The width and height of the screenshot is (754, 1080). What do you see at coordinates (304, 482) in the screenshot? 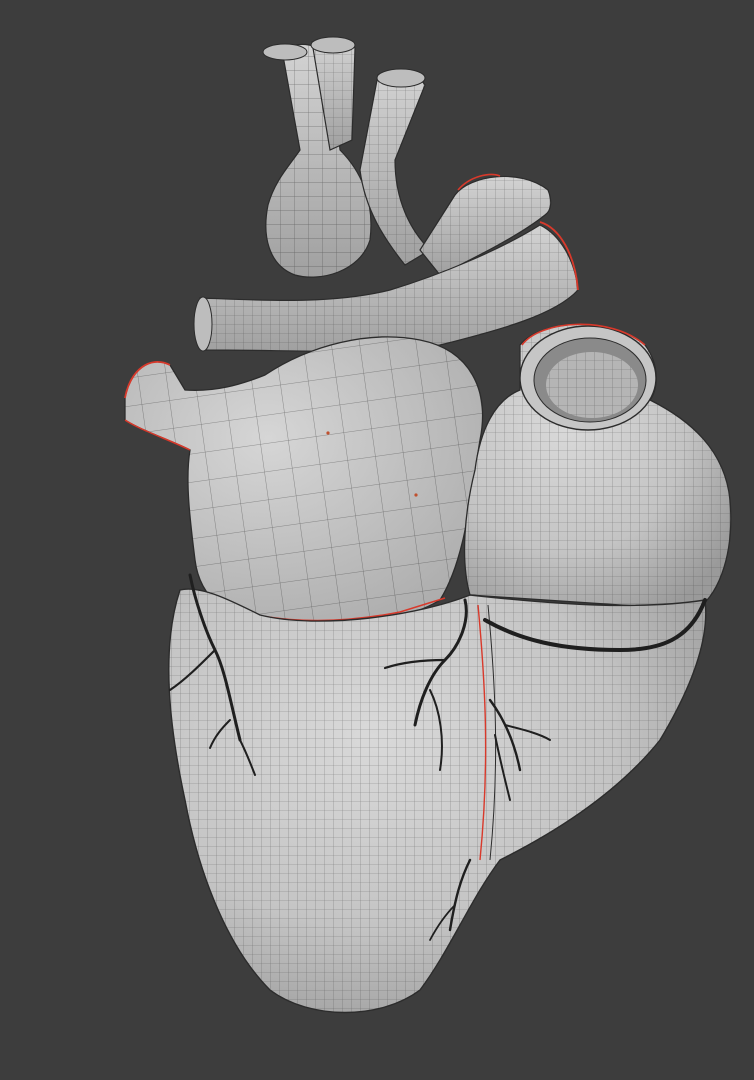
I see `atrium` at bounding box center [304, 482].